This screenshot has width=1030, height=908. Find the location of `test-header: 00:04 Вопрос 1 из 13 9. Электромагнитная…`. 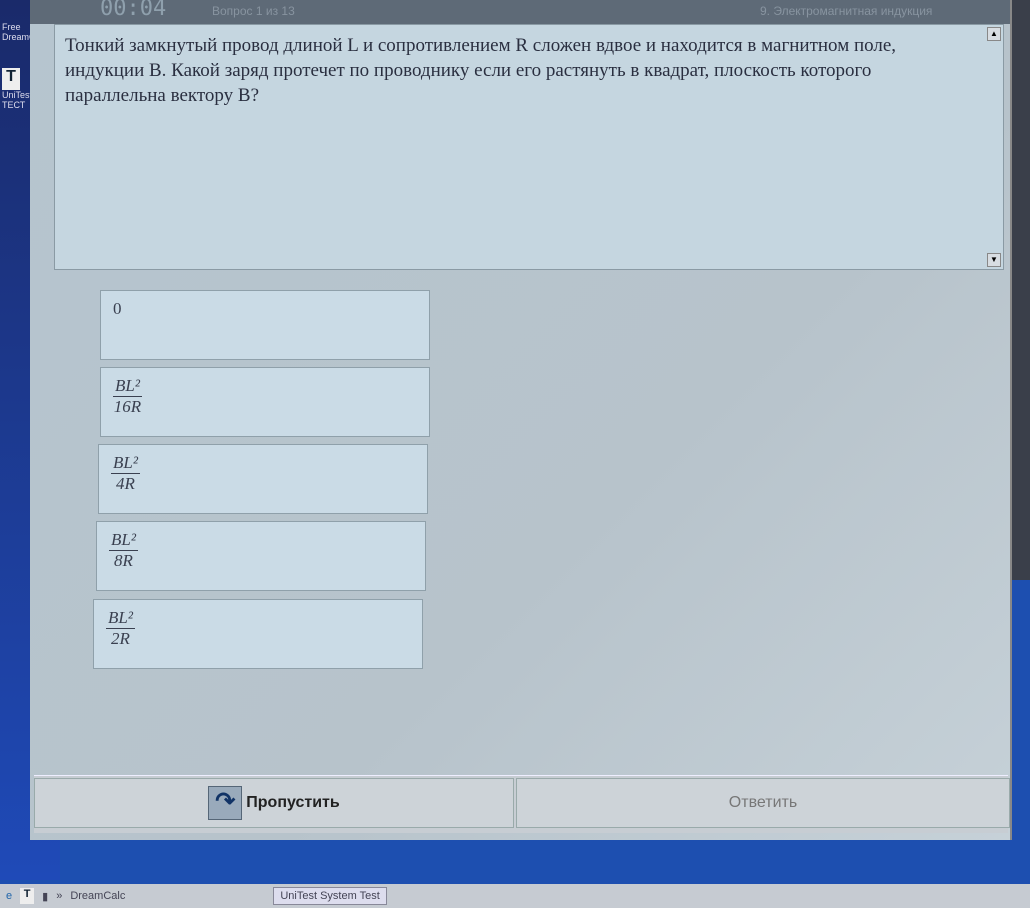

test-header: 00:04 Вопрос 1 из 13 9. Электромагнитная… is located at coordinates (520, 12).